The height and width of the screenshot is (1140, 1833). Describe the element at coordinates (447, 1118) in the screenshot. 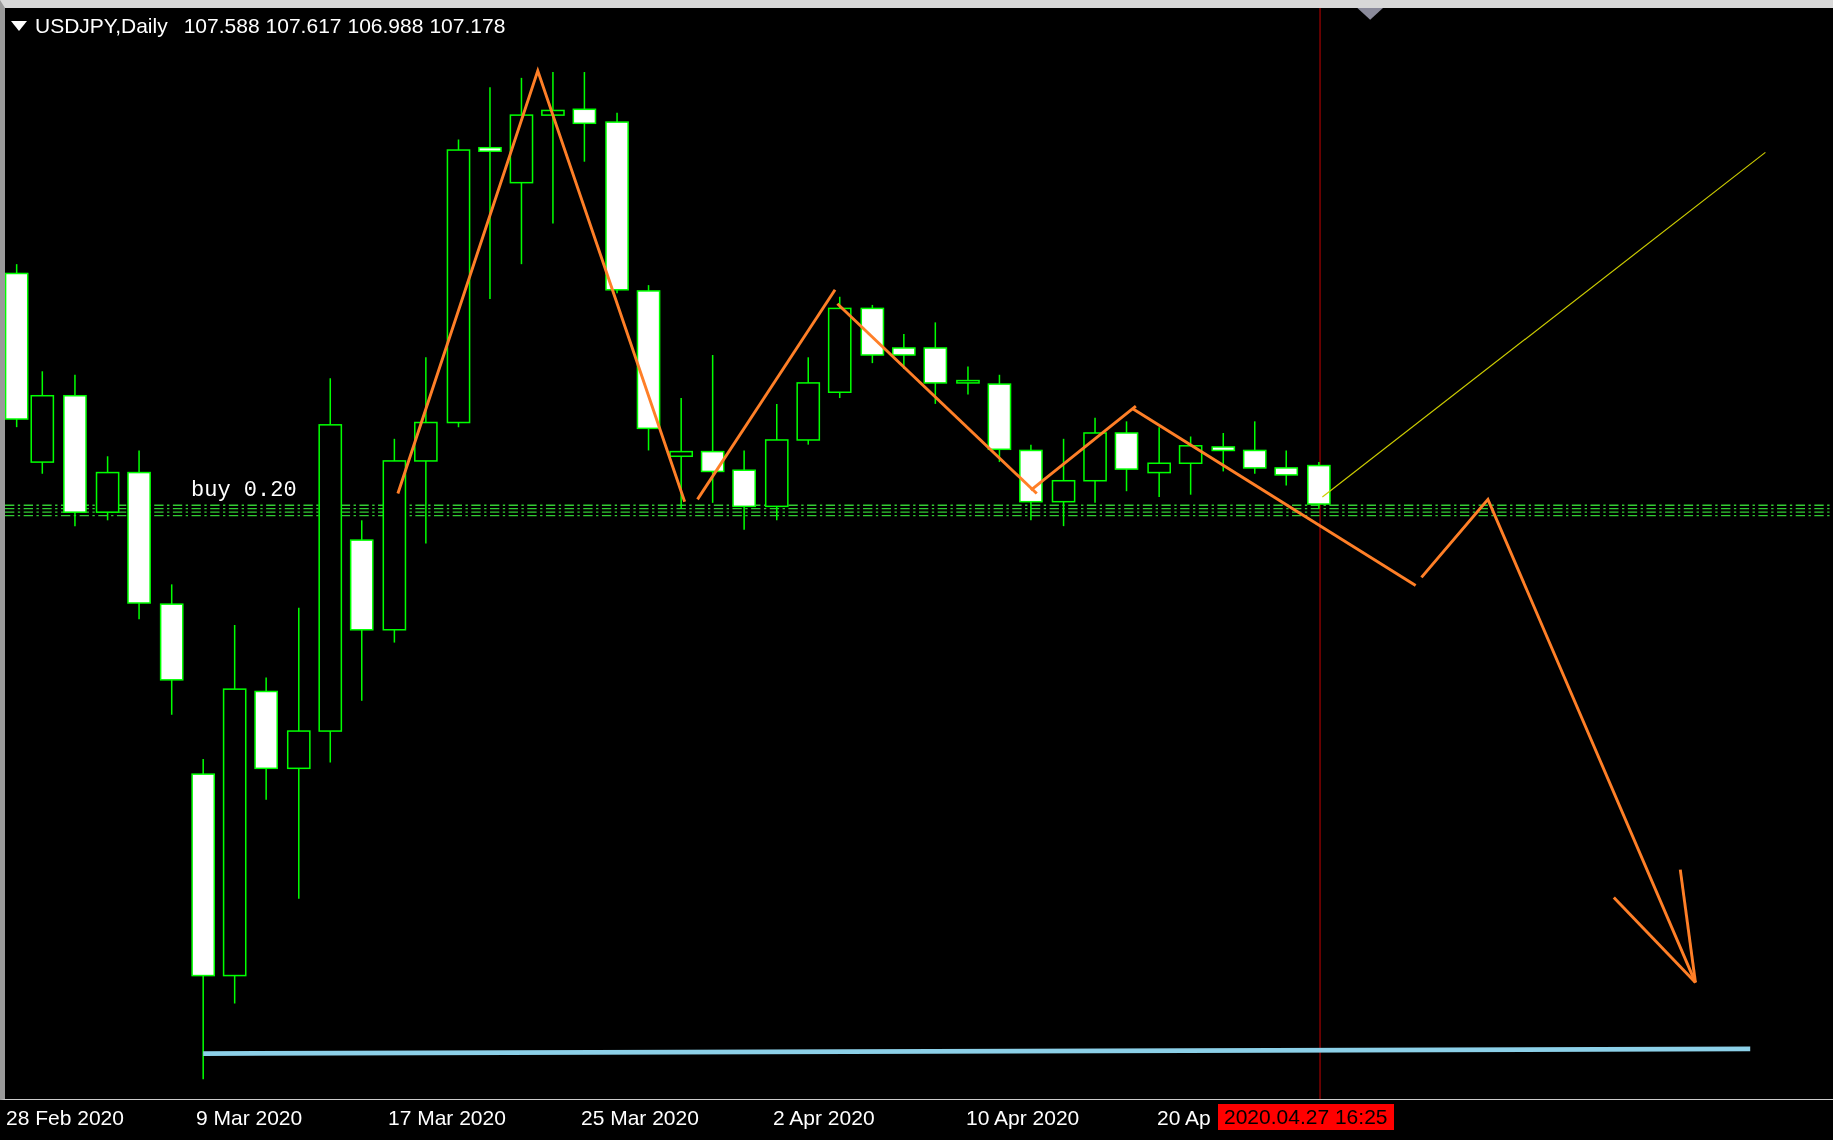

I see `axis-label: 17 Mar 2020` at that location.